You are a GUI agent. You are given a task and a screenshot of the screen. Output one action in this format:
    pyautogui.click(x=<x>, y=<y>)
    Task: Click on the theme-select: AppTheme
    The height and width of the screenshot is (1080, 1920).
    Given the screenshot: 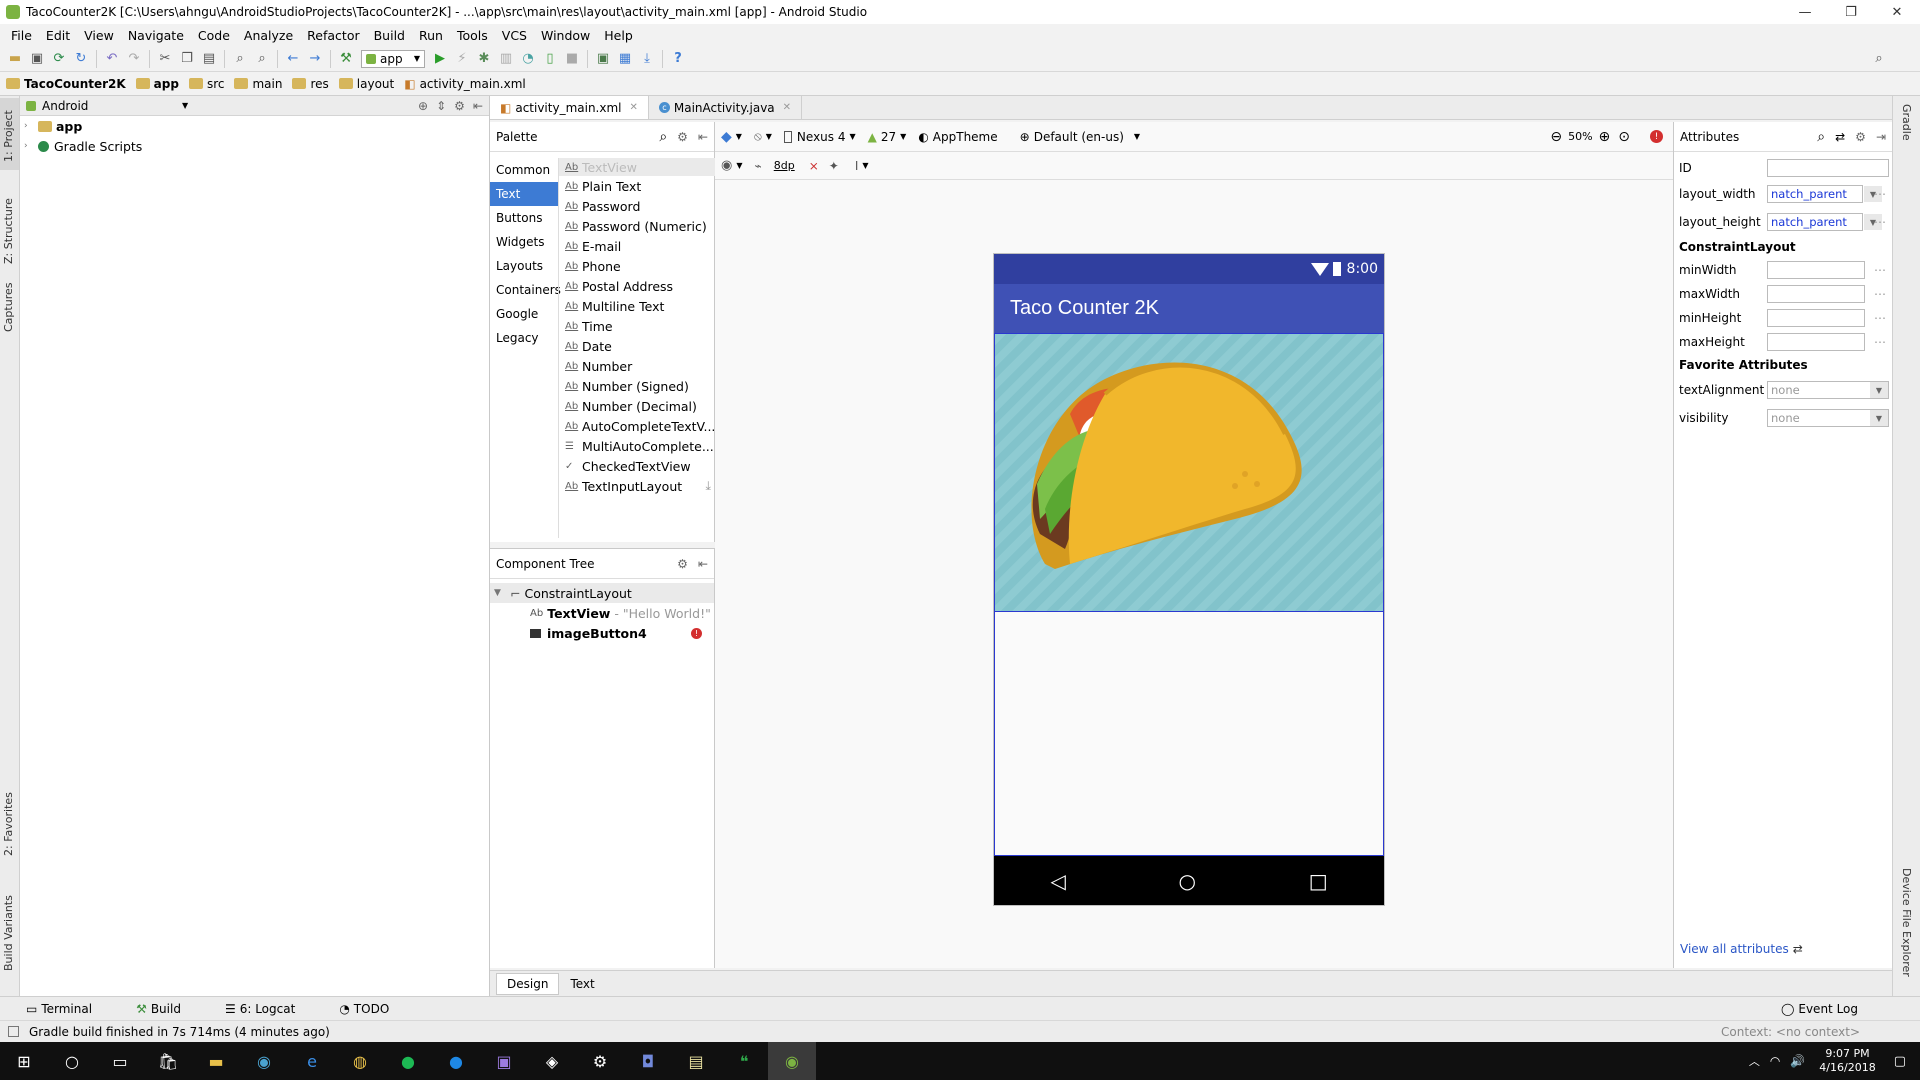 What is the action you would take?
    pyautogui.click(x=965, y=137)
    